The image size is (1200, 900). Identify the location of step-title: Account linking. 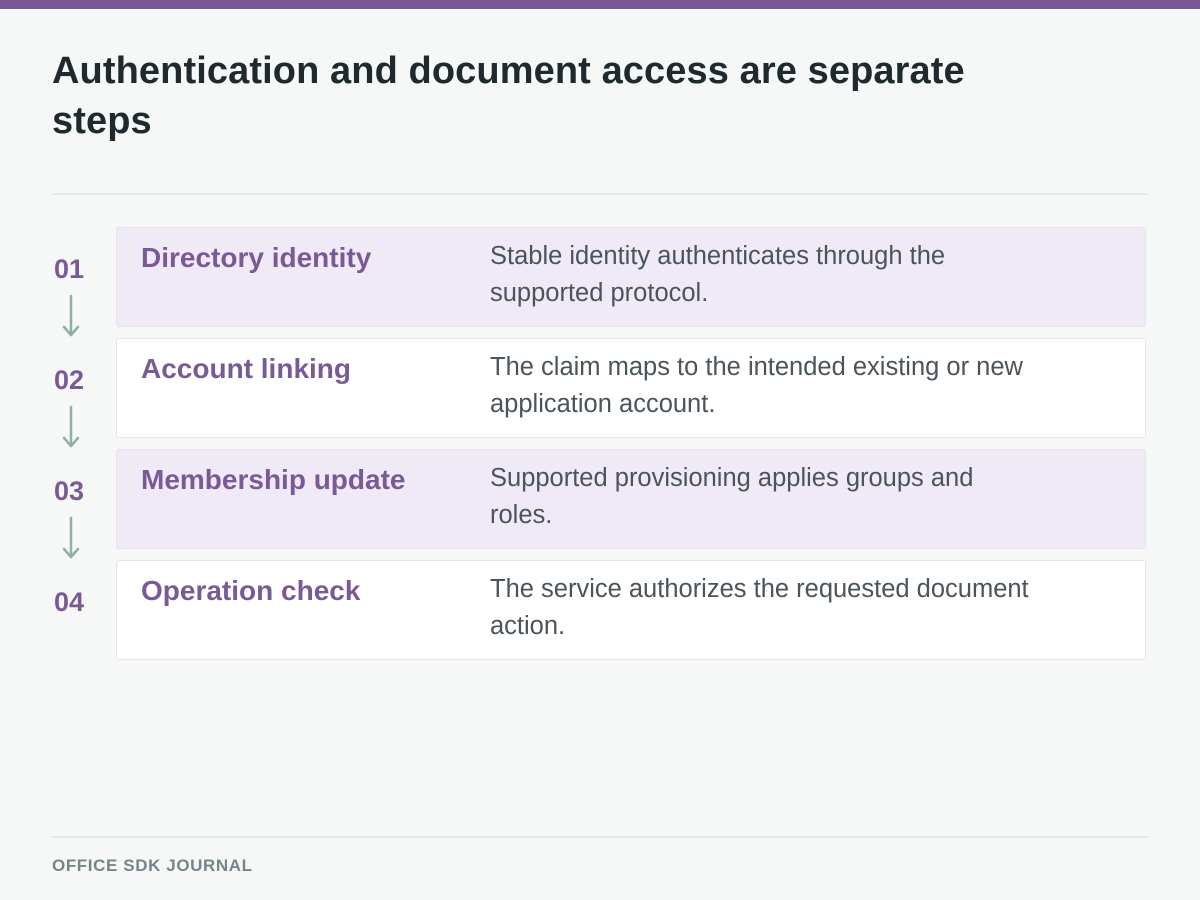
(246, 368).